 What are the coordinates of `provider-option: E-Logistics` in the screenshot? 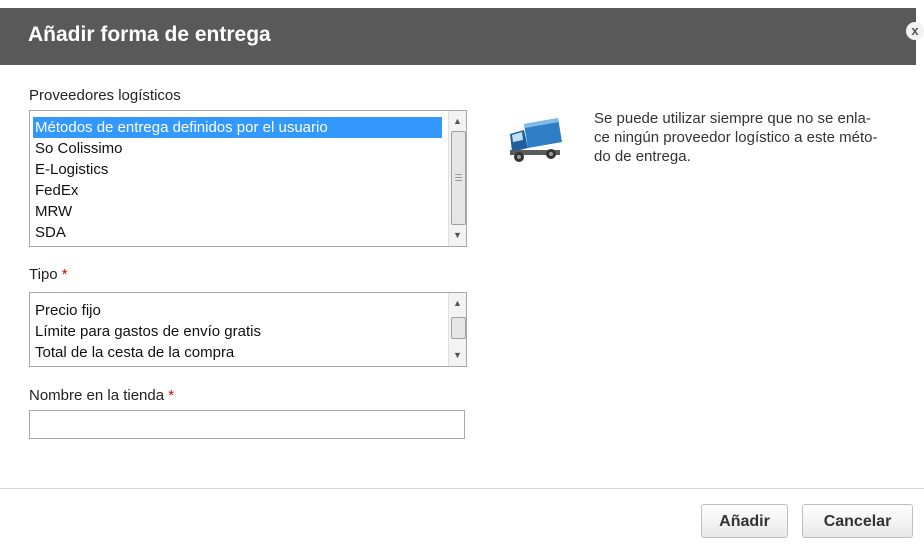 It's located at (239, 169).